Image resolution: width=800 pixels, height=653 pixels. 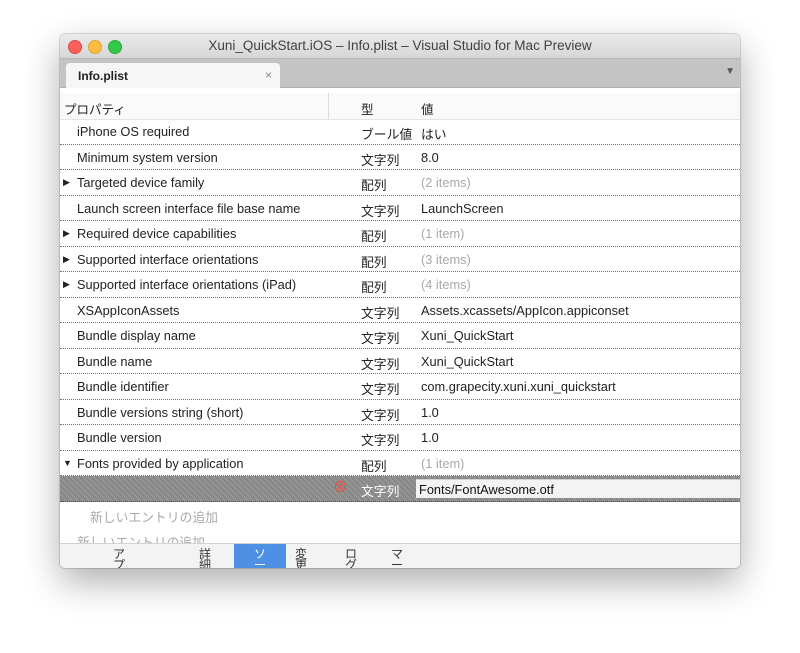 What do you see at coordinates (119, 437) in the screenshot?
I see `row-key: Bundle version` at bounding box center [119, 437].